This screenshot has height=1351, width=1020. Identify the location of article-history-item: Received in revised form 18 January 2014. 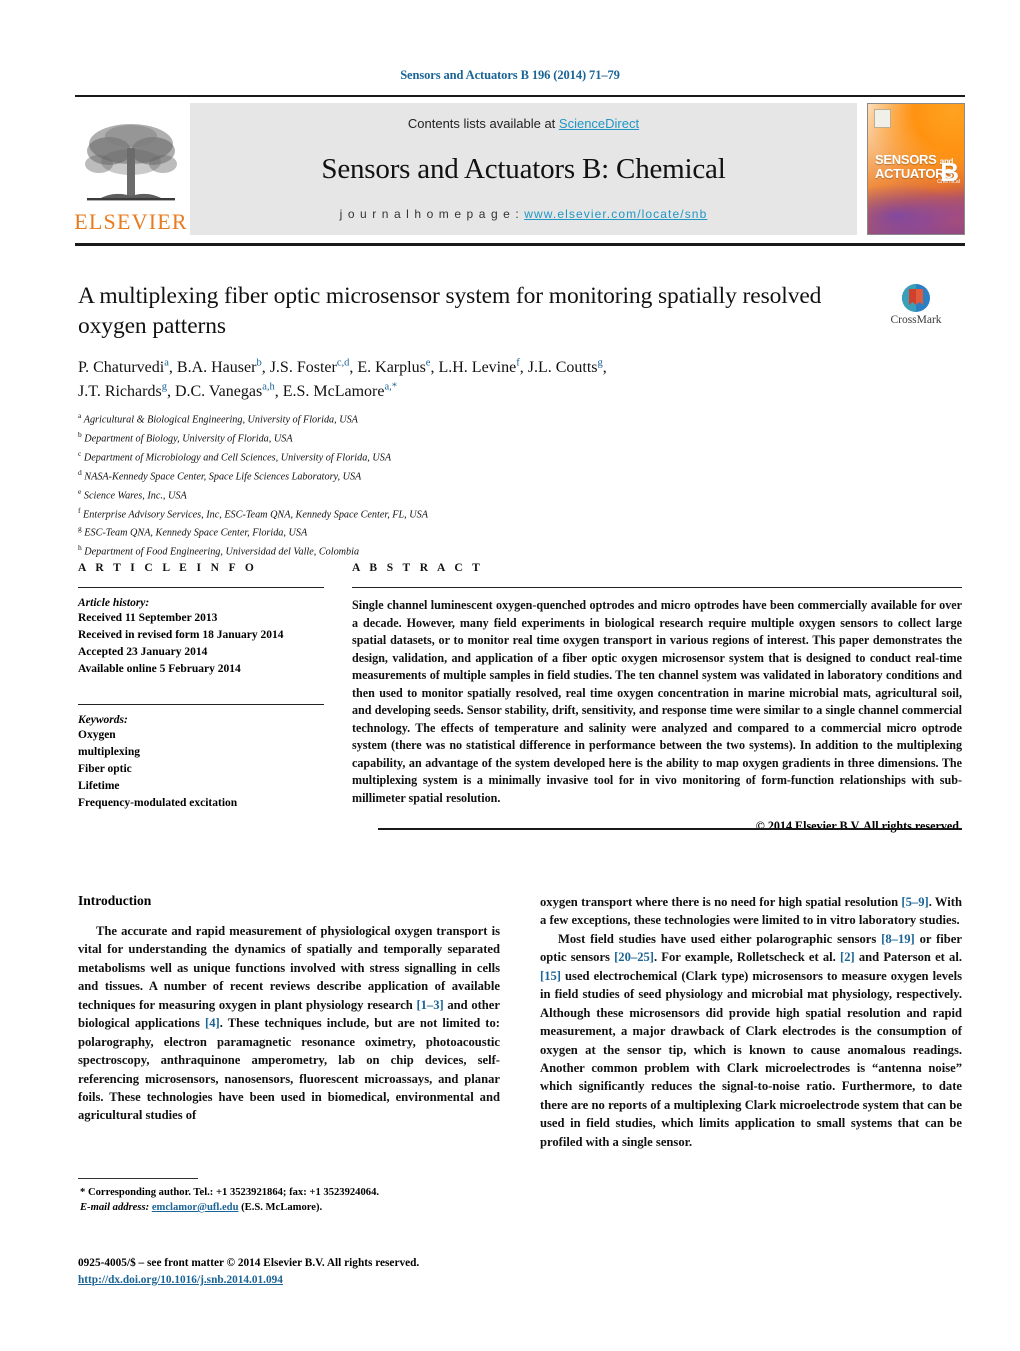
(181, 635).